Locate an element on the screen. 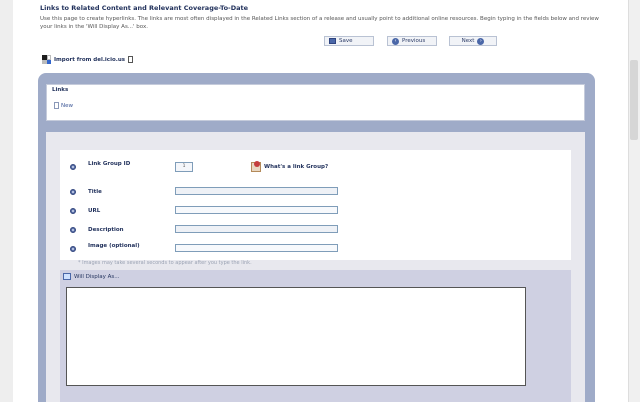 The height and width of the screenshot is (402, 640). image-input is located at coordinates (256, 248).